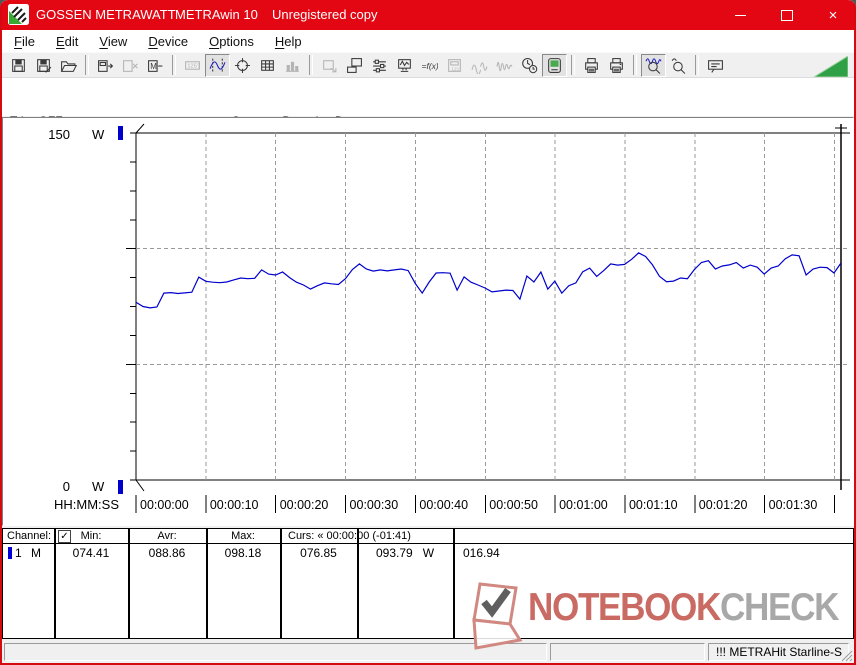 The image size is (856, 665). What do you see at coordinates (481, 553) in the screenshot?
I see `cursor-diff-value: 016.94` at bounding box center [481, 553].